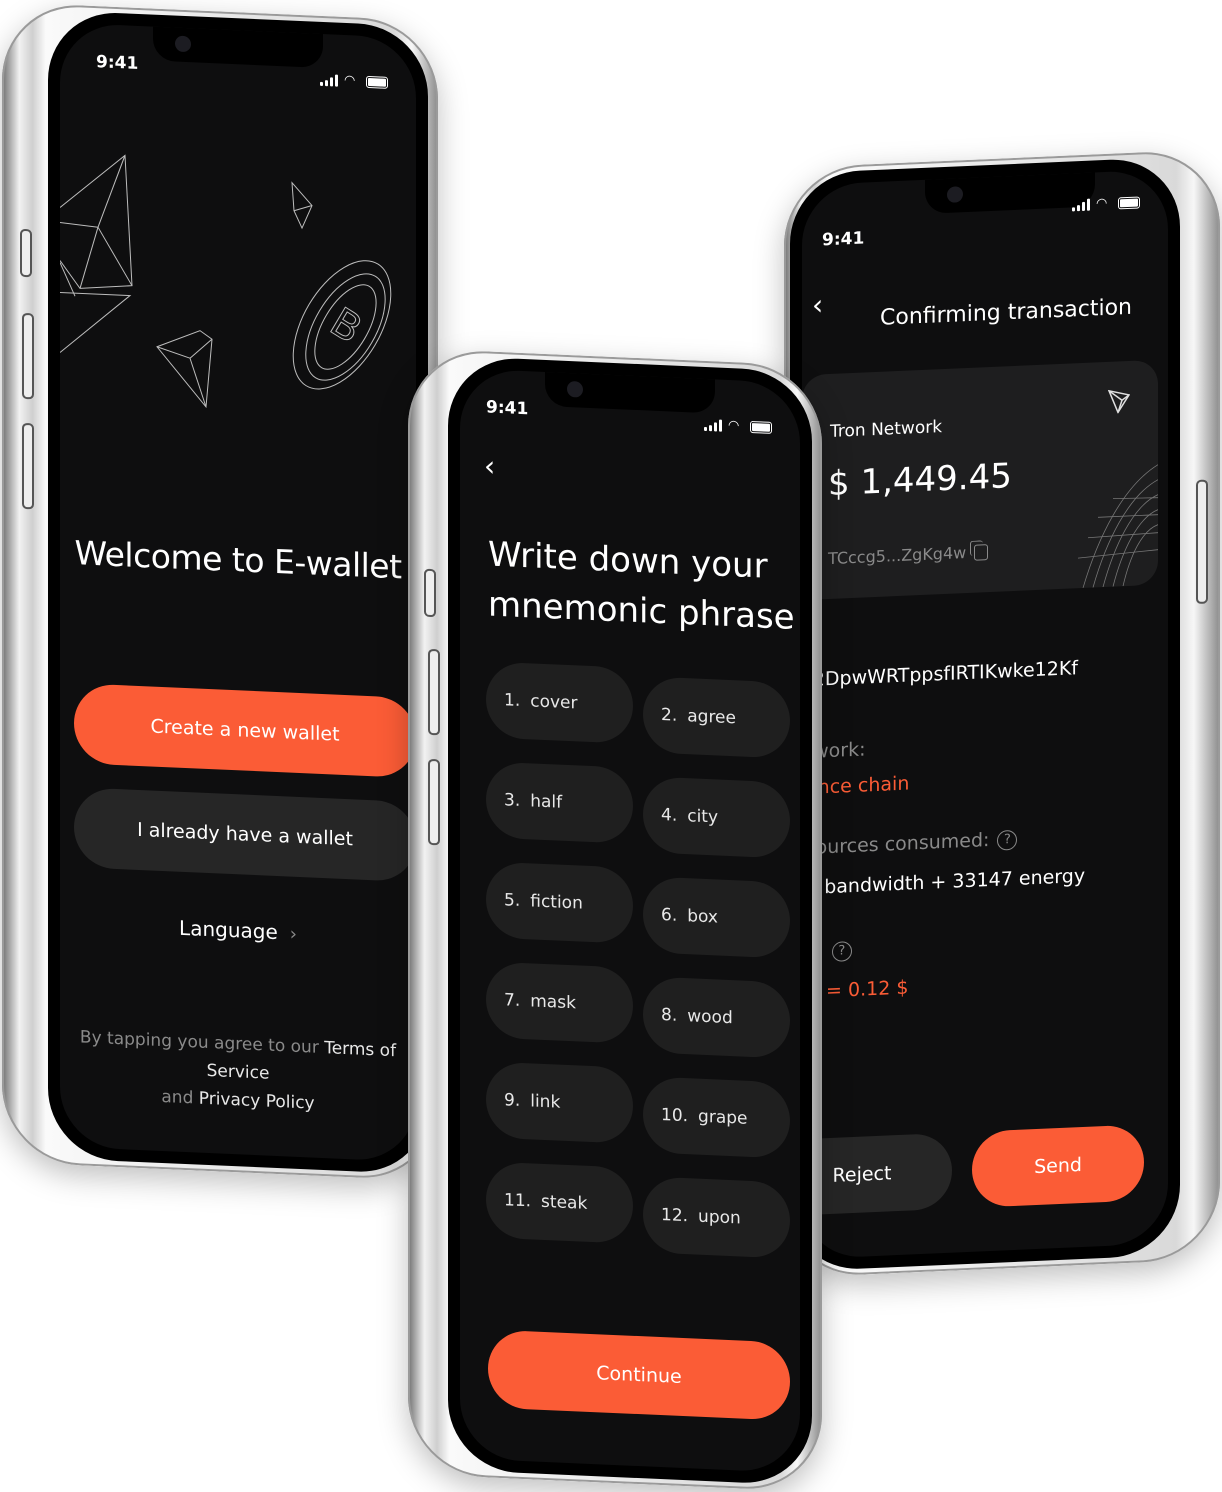 Image resolution: width=1222 pixels, height=1492 pixels. Describe the element at coordinates (1118, 526) in the screenshot. I see `mesh-decoration` at that location.